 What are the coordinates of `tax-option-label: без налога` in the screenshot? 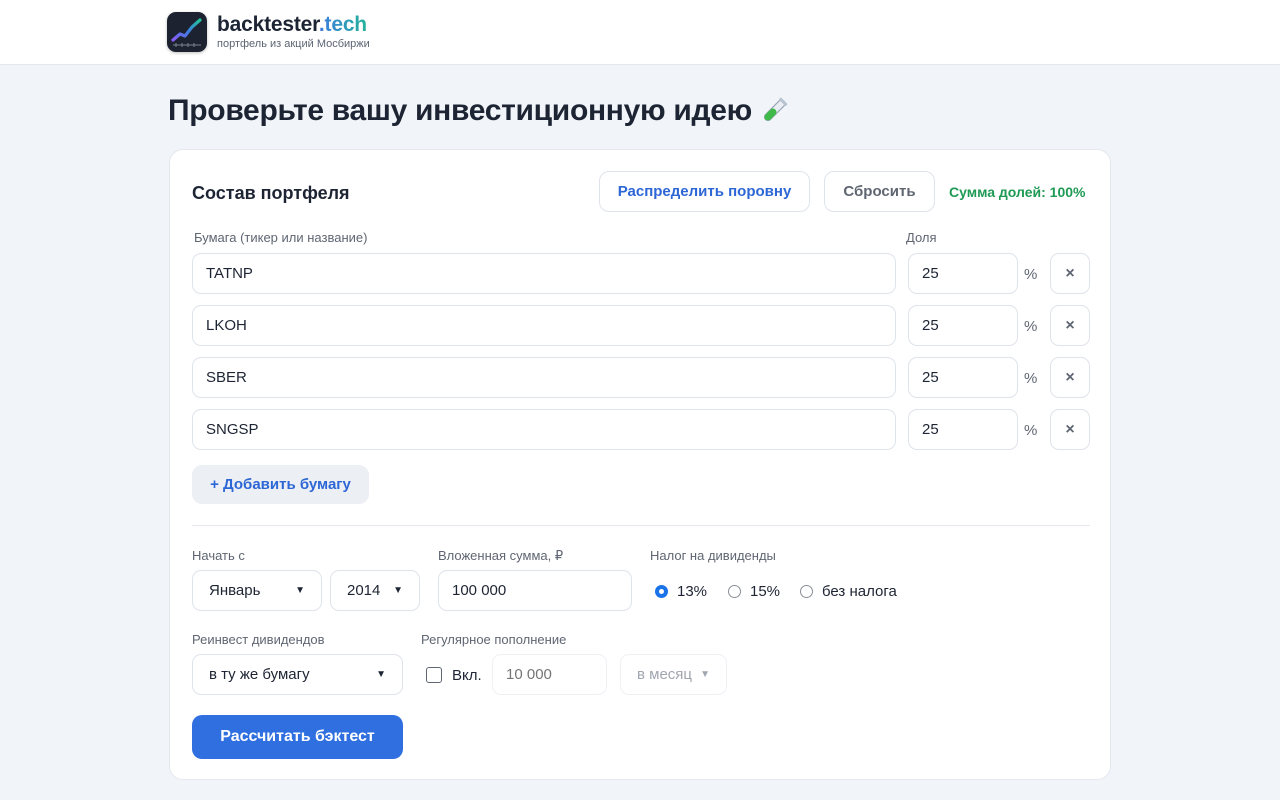 It's located at (859, 591).